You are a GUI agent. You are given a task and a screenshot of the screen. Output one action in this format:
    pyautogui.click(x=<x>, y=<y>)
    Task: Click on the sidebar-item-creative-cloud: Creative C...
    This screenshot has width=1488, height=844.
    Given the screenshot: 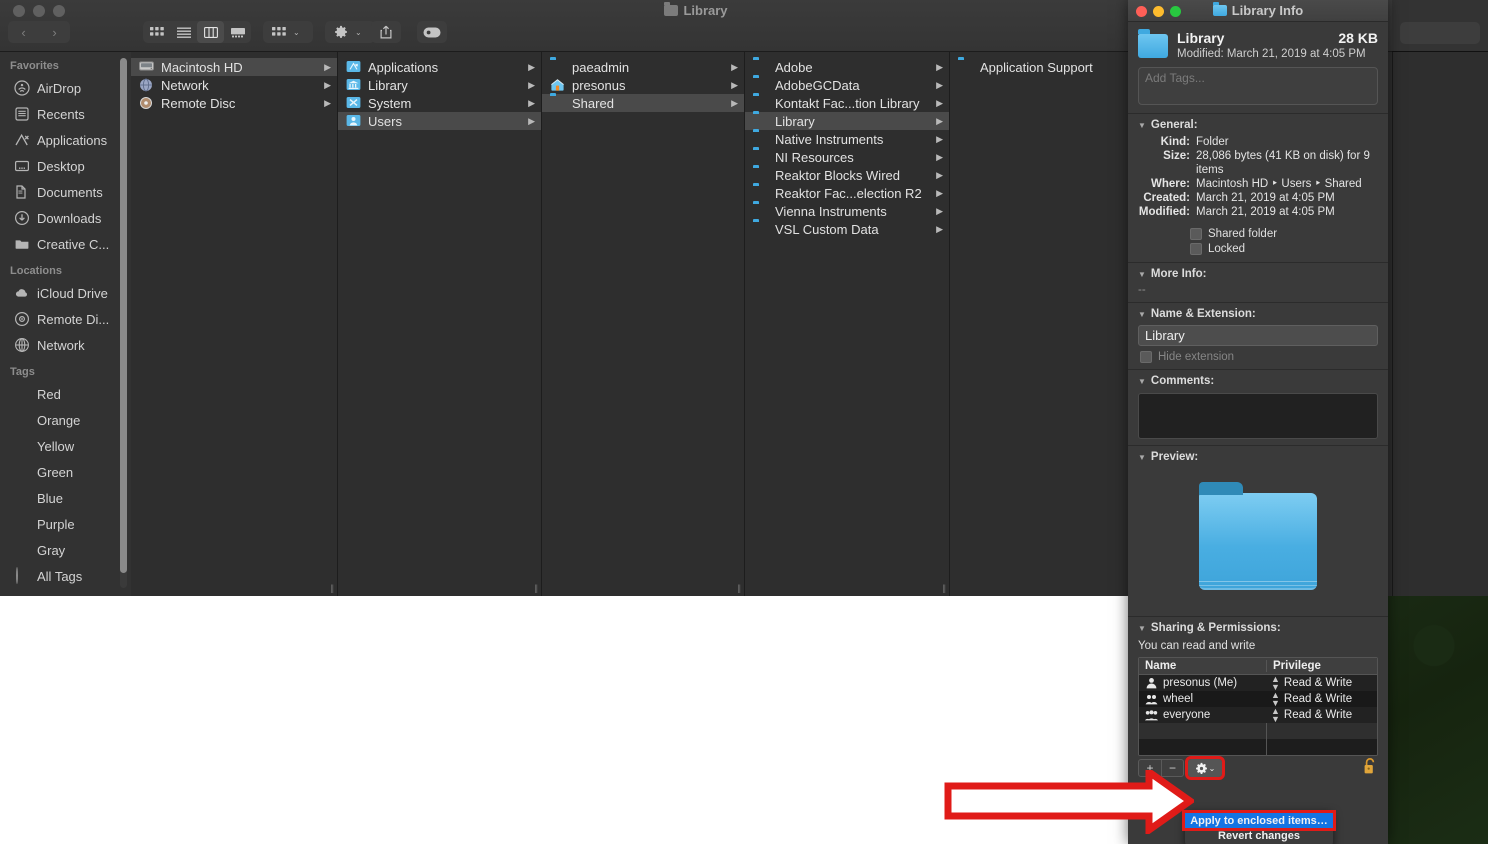 What is the action you would take?
    pyautogui.click(x=65, y=244)
    